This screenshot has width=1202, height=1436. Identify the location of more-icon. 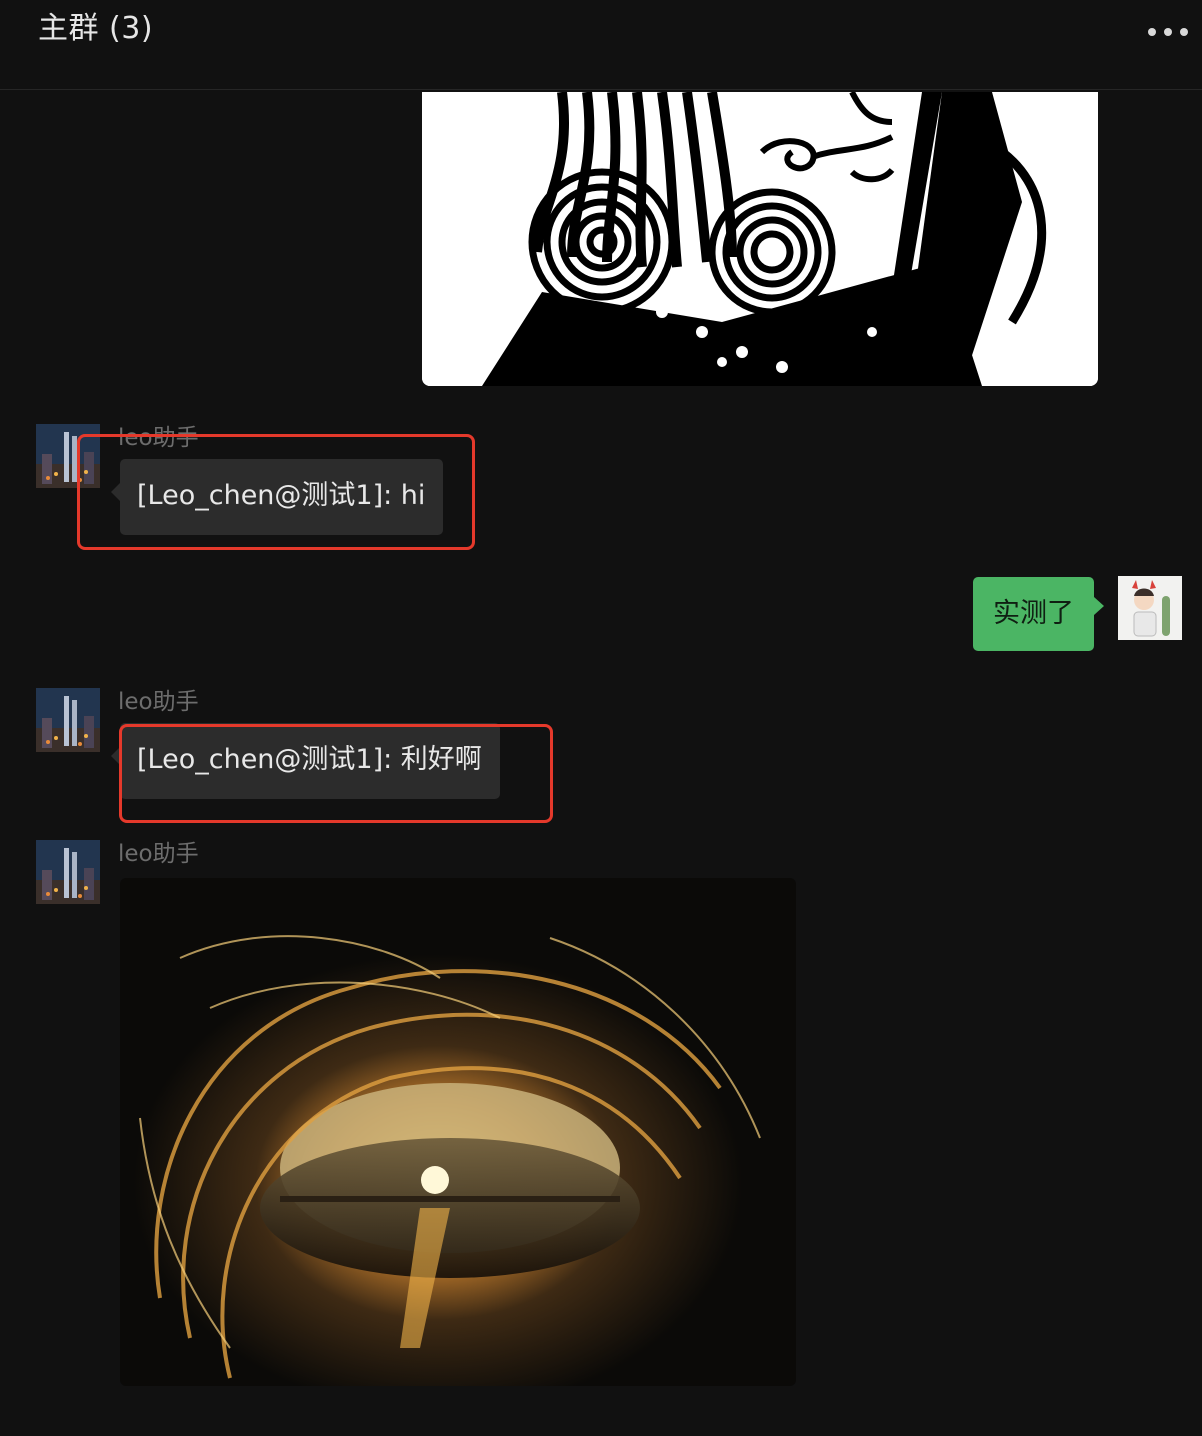
(1168, 32).